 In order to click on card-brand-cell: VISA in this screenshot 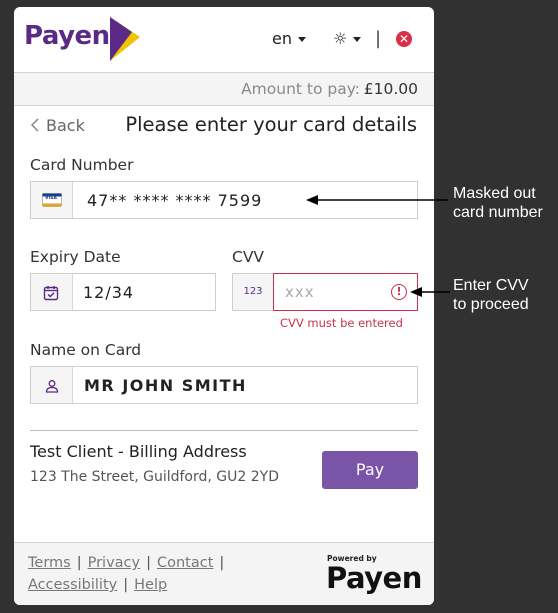, I will do `click(52, 200)`.